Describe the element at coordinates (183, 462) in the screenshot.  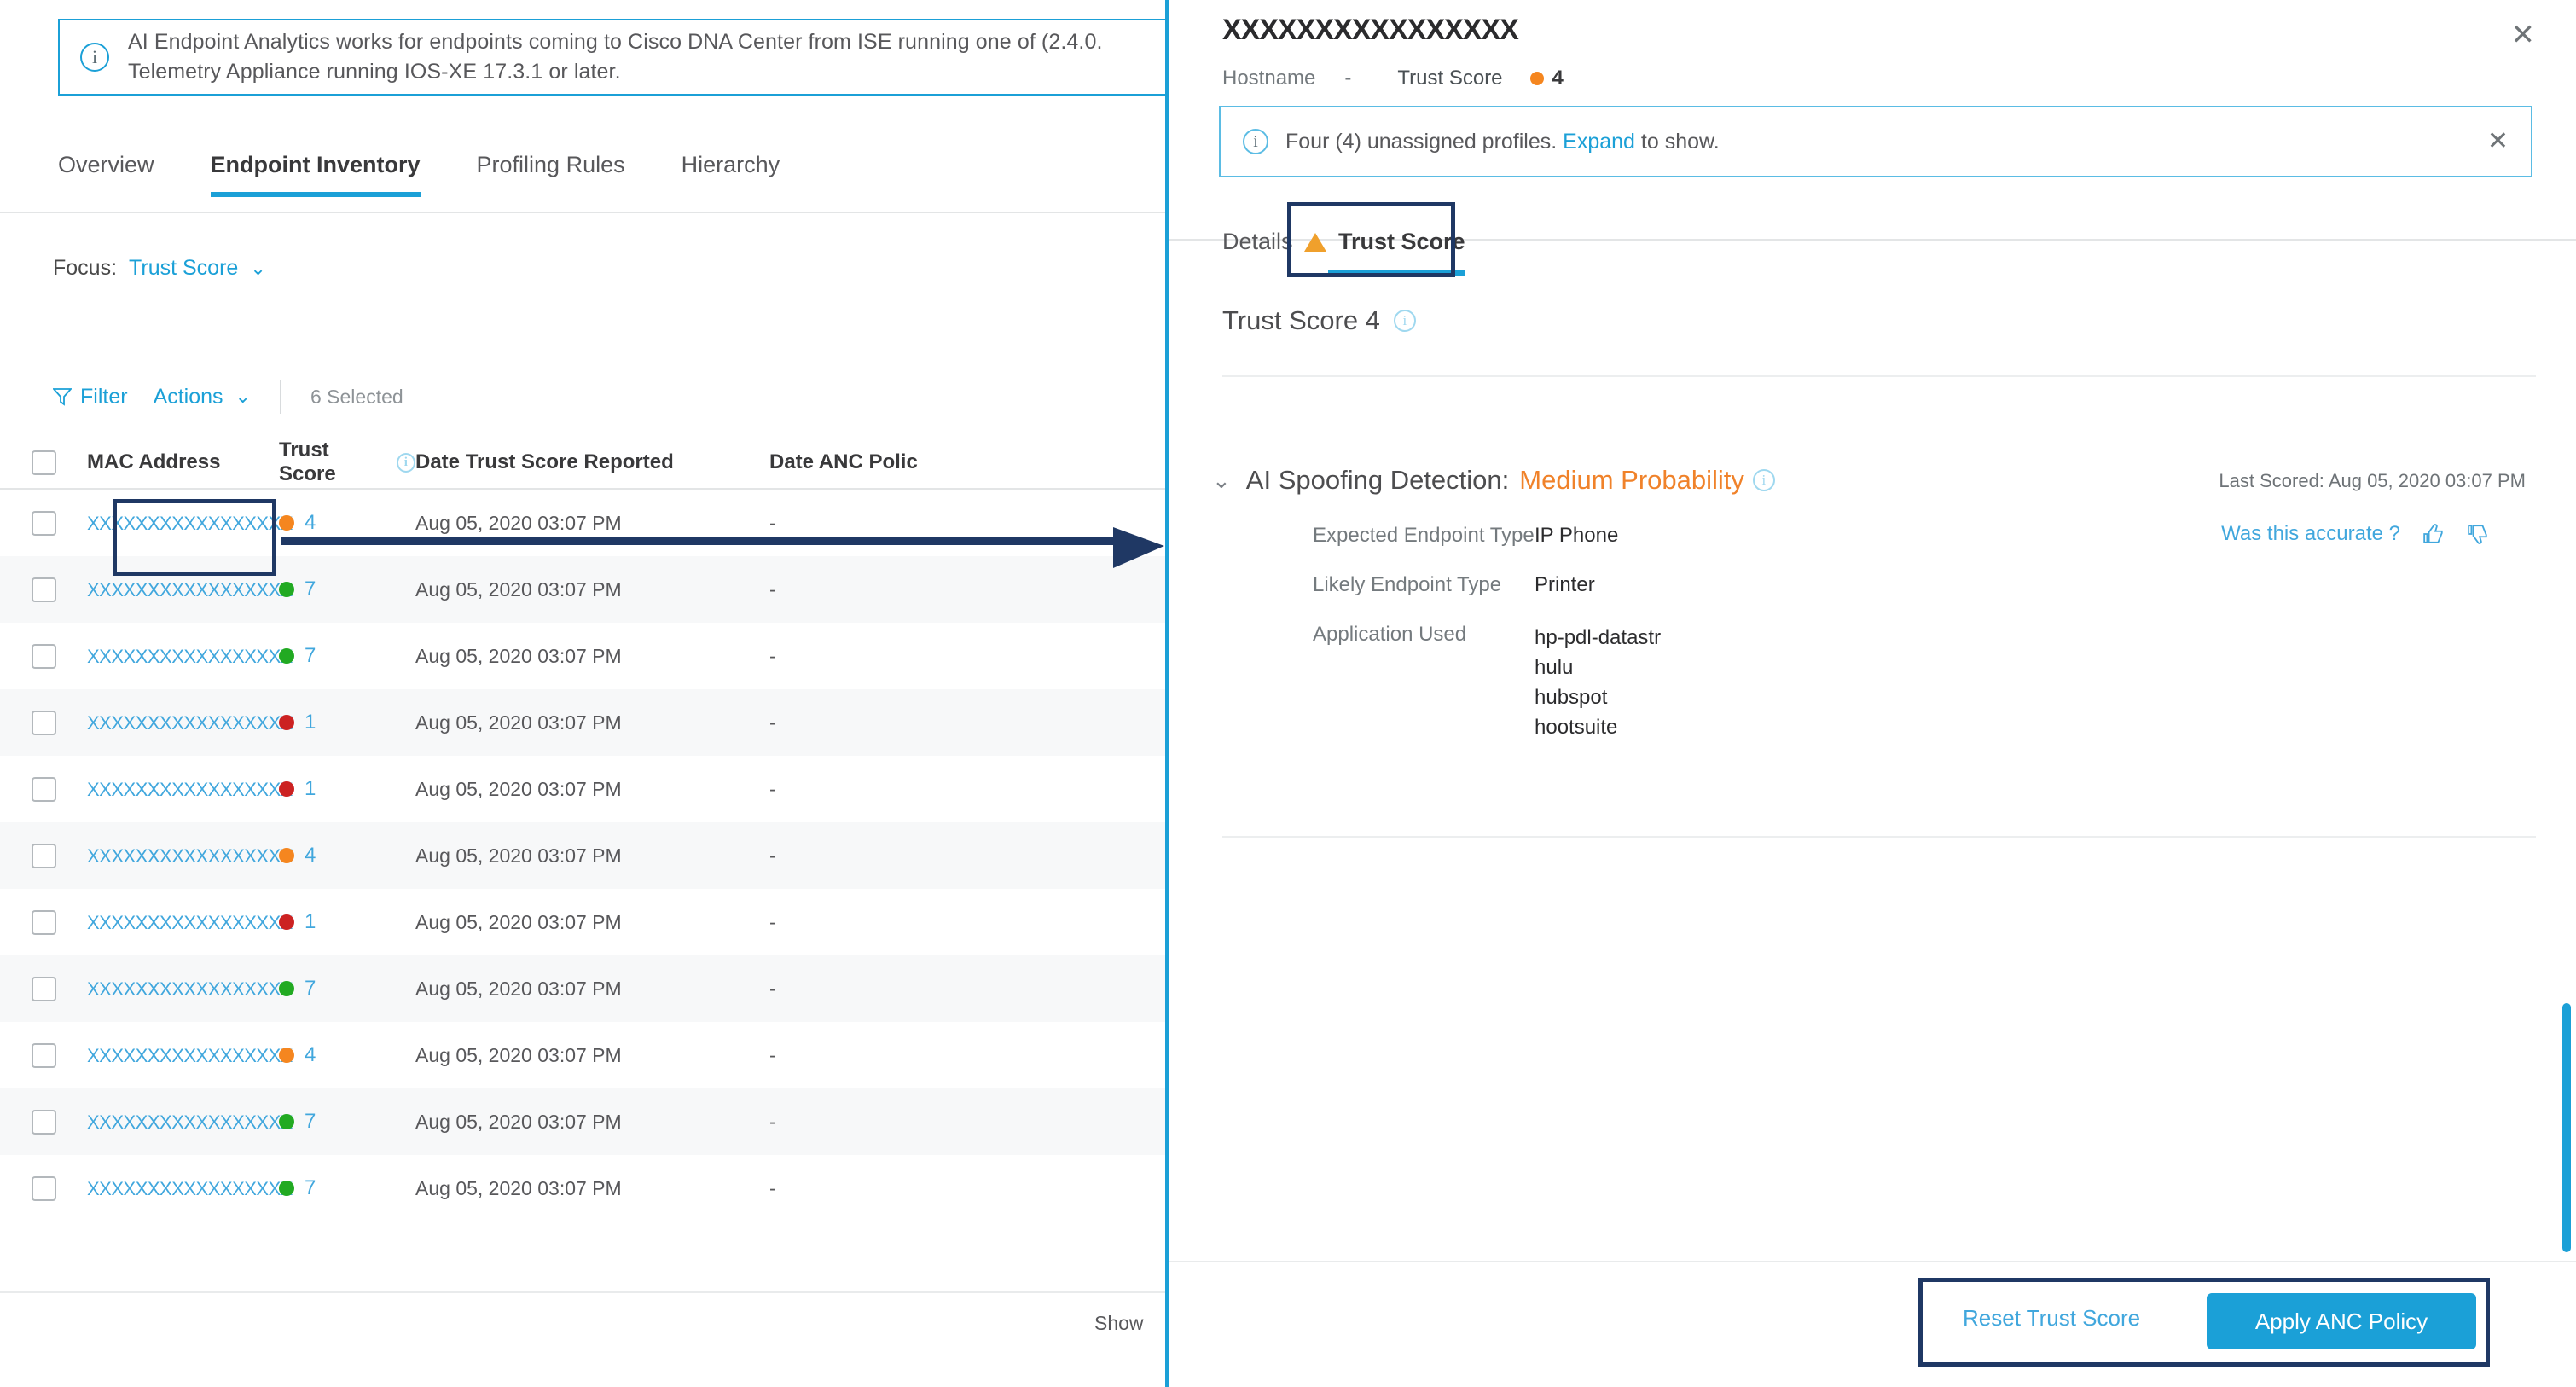
I see `column-mac-address: MAC Address` at that location.